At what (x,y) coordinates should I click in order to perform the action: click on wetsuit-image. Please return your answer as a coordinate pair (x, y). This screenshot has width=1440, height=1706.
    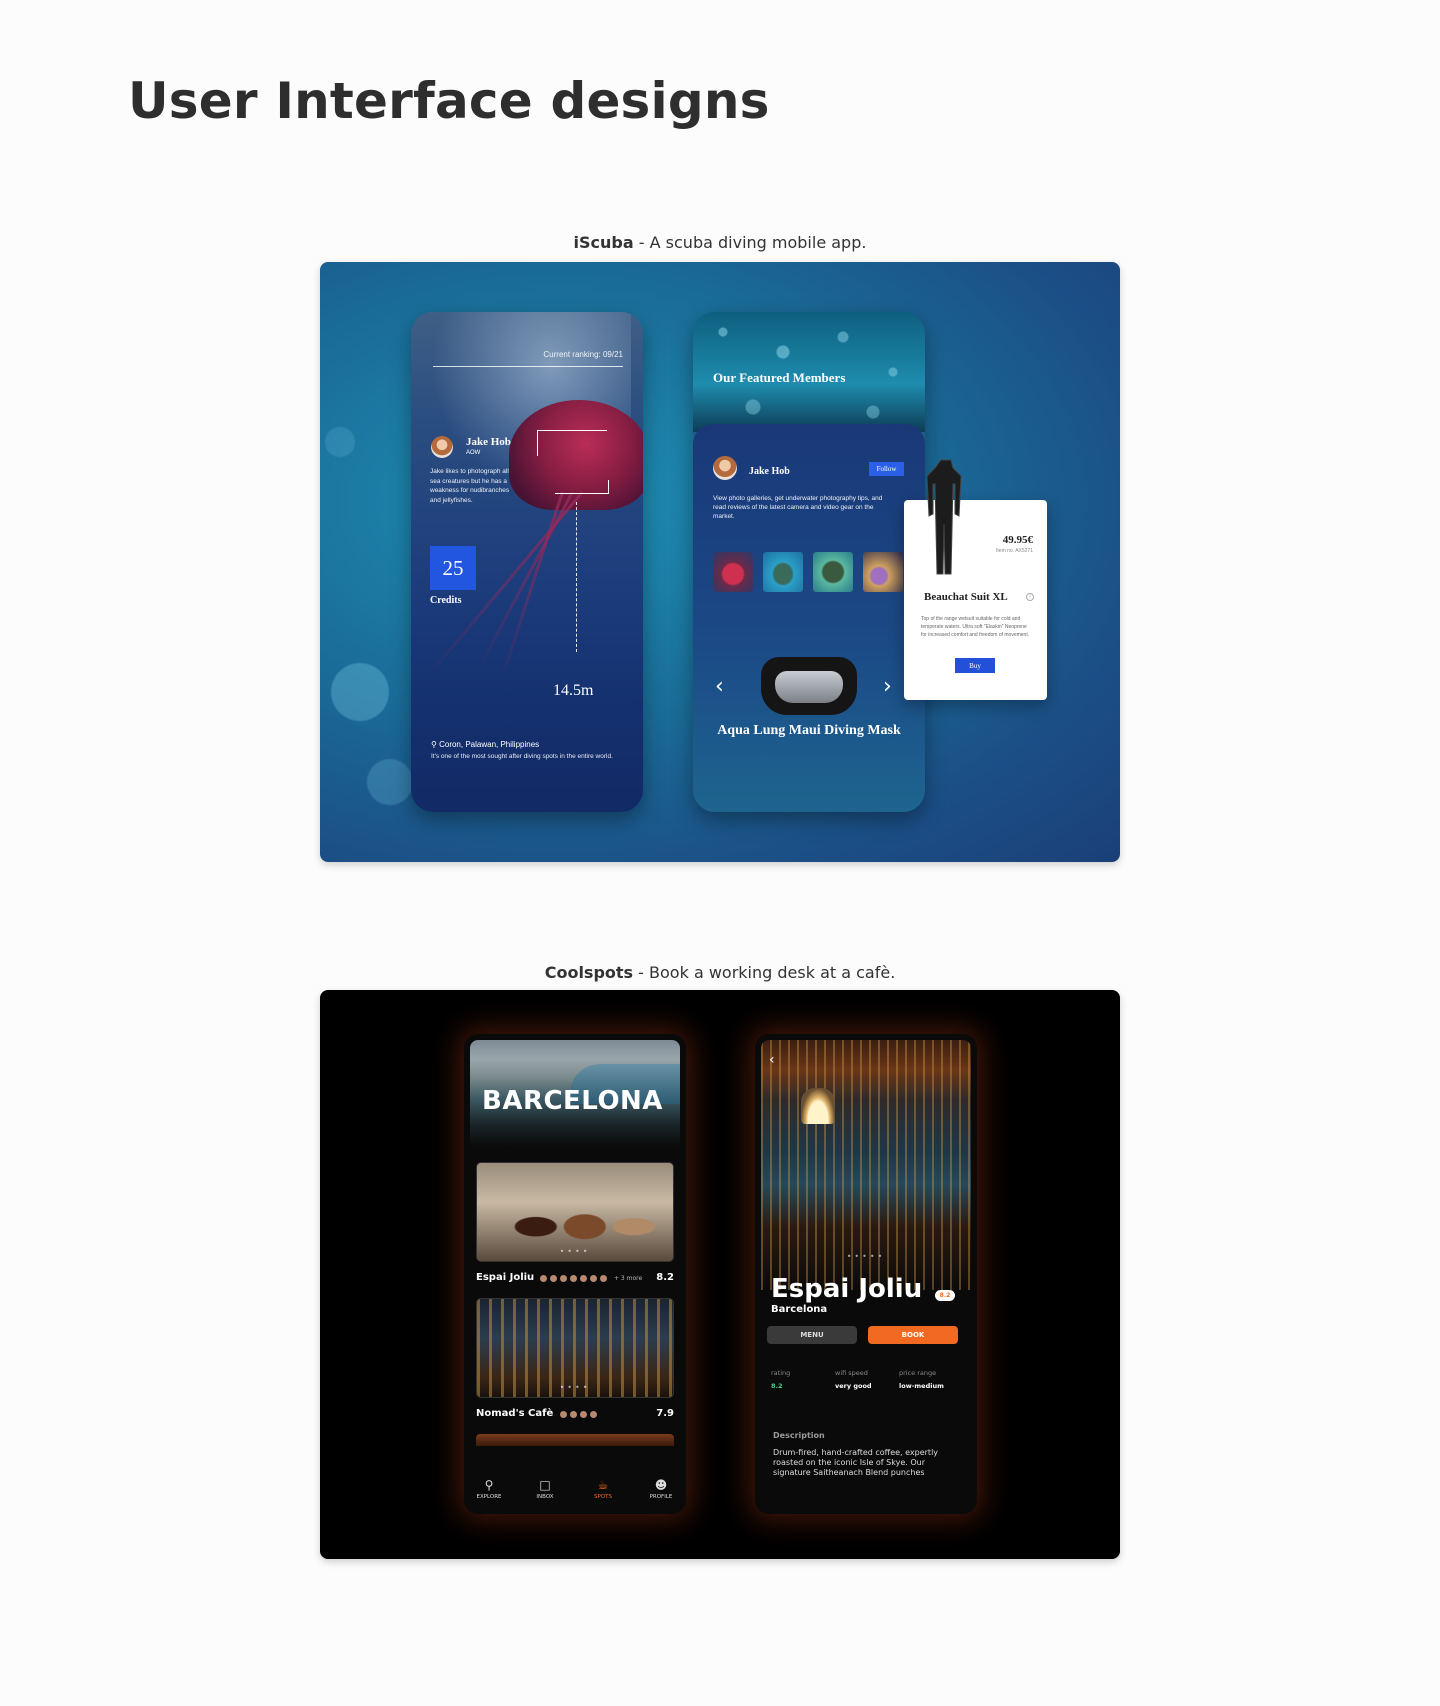
    Looking at the image, I should click on (944, 517).